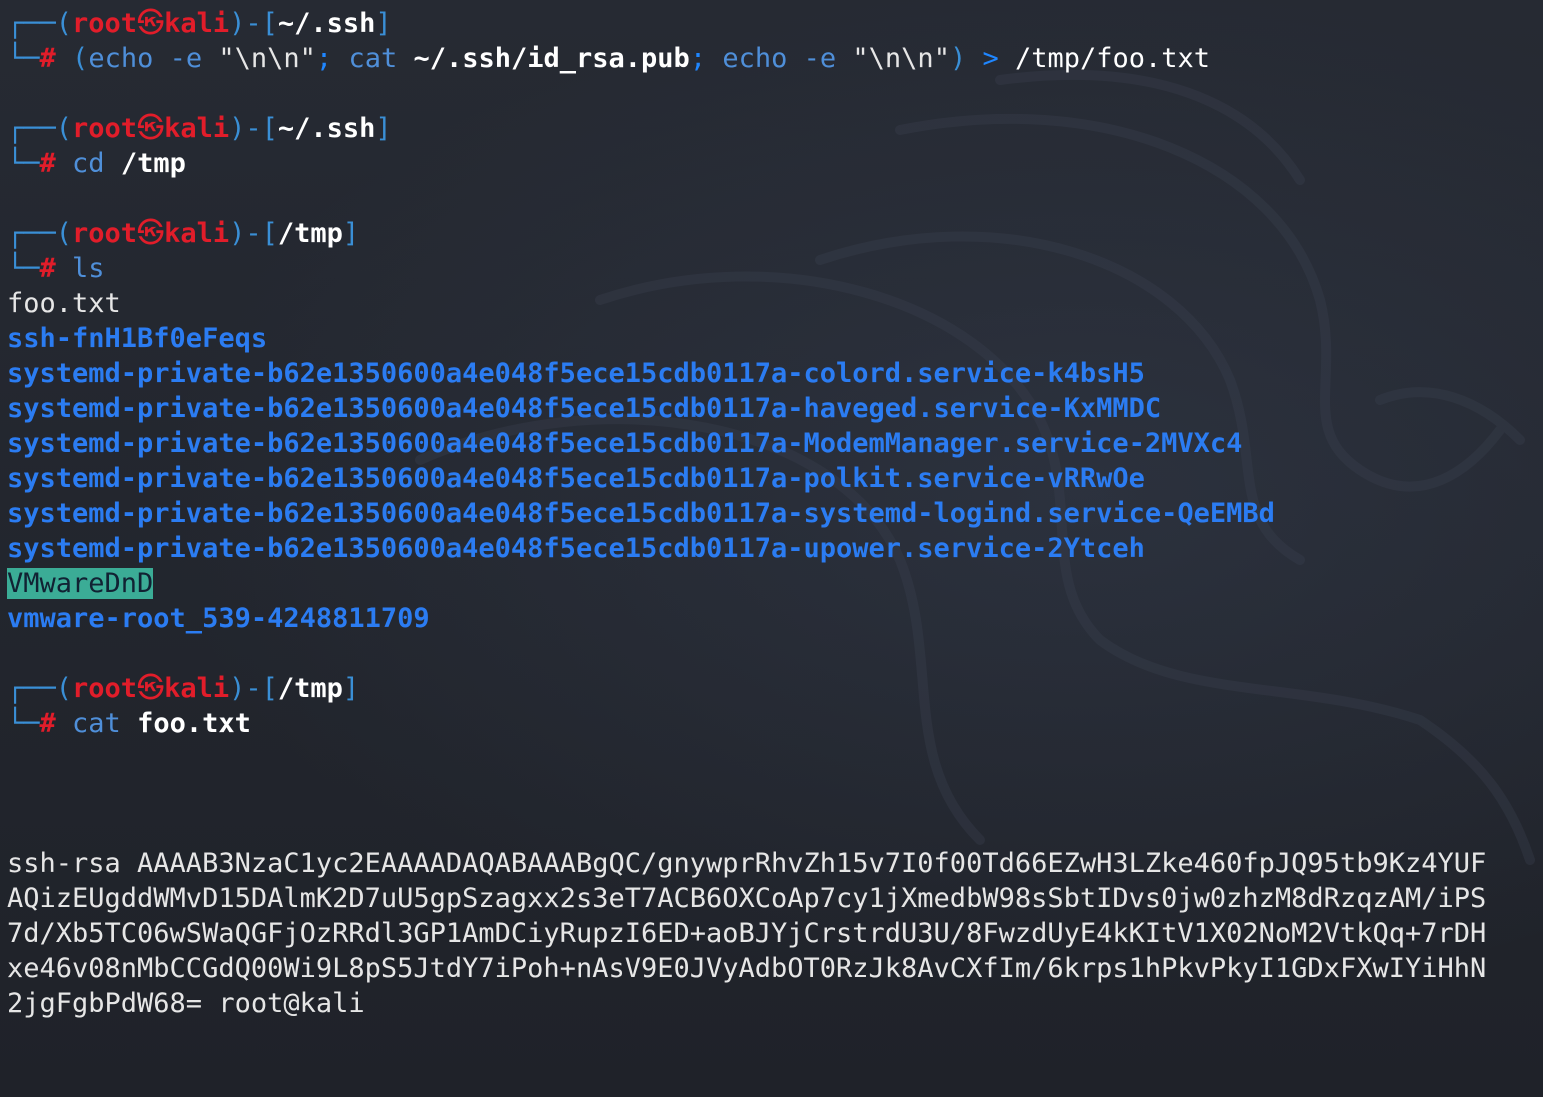 The width and height of the screenshot is (1543, 1097). I want to click on output-line: 2jgFgbPdW68= root@kali, so click(186, 1003).